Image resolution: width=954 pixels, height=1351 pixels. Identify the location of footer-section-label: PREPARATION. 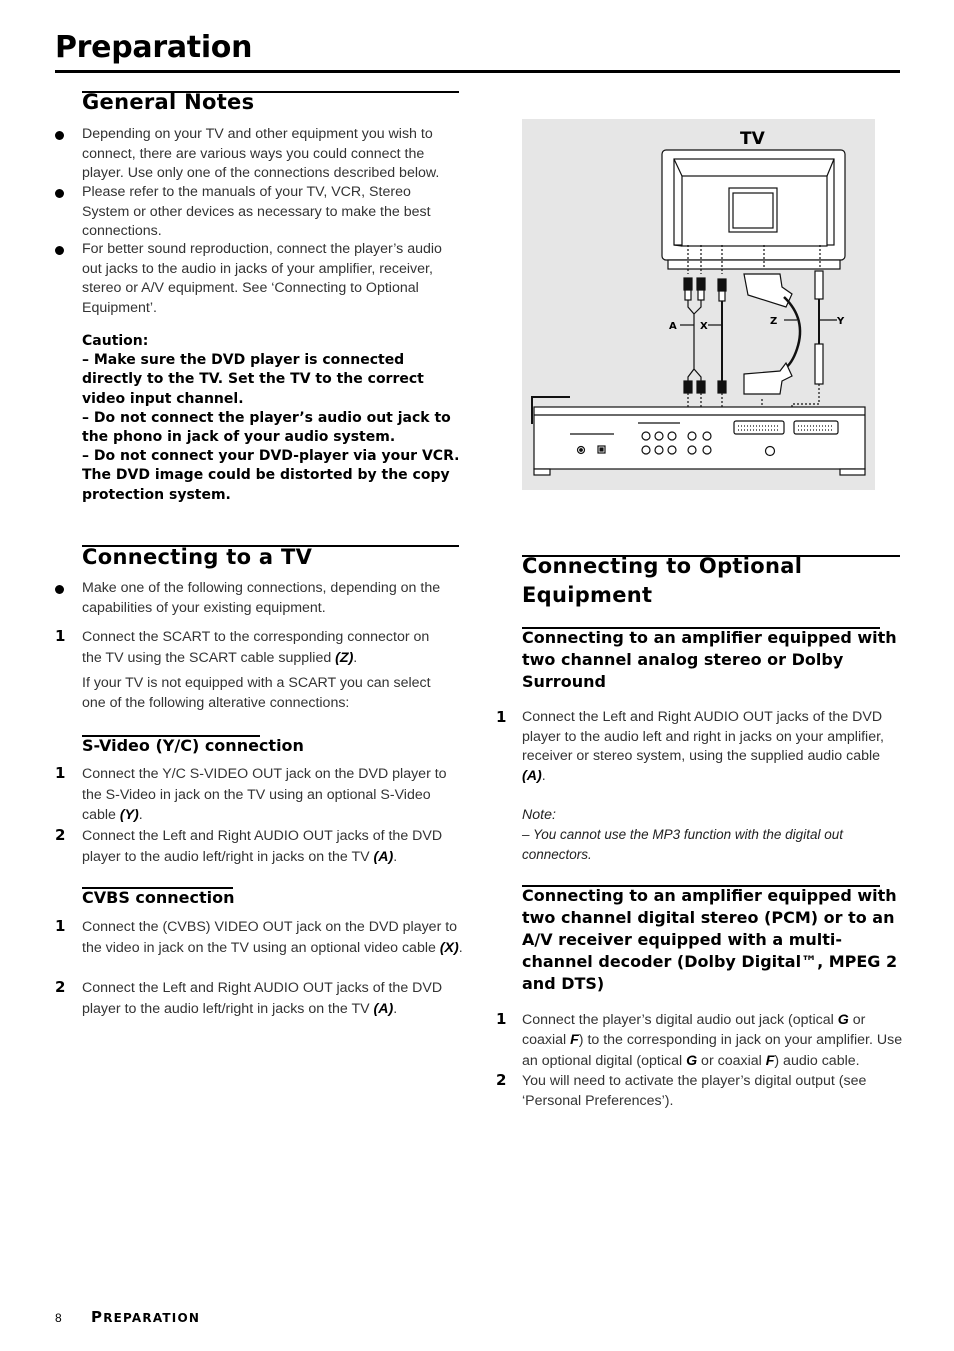
(146, 1317).